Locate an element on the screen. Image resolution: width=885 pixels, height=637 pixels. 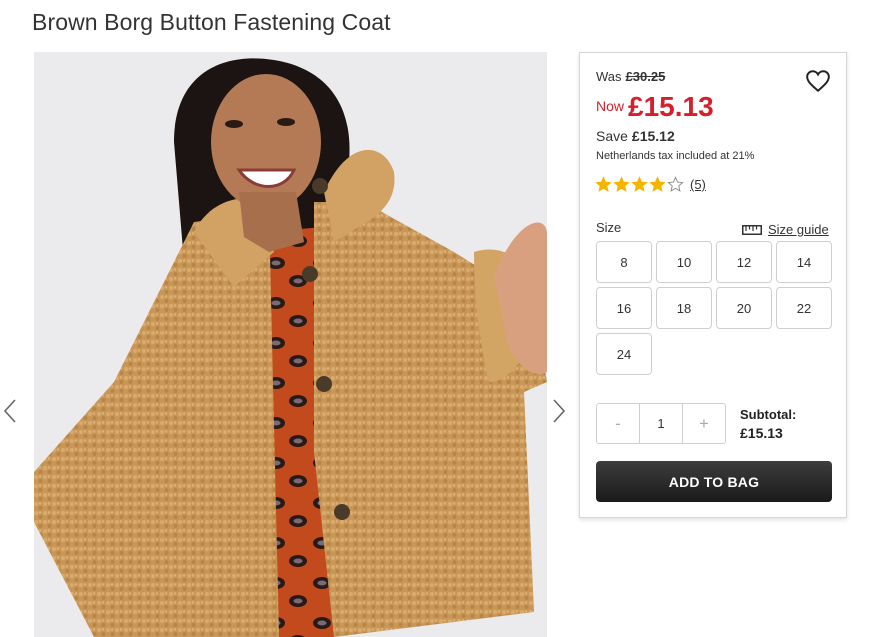
size-option-10: 10 is located at coordinates (684, 262).